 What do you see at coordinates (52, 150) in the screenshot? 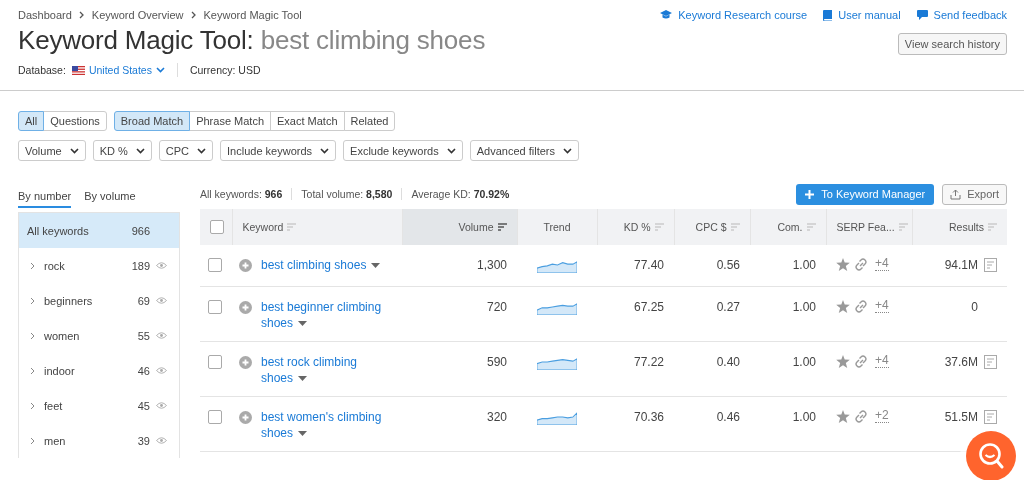
I see `filter-dropdown: Volume` at bounding box center [52, 150].